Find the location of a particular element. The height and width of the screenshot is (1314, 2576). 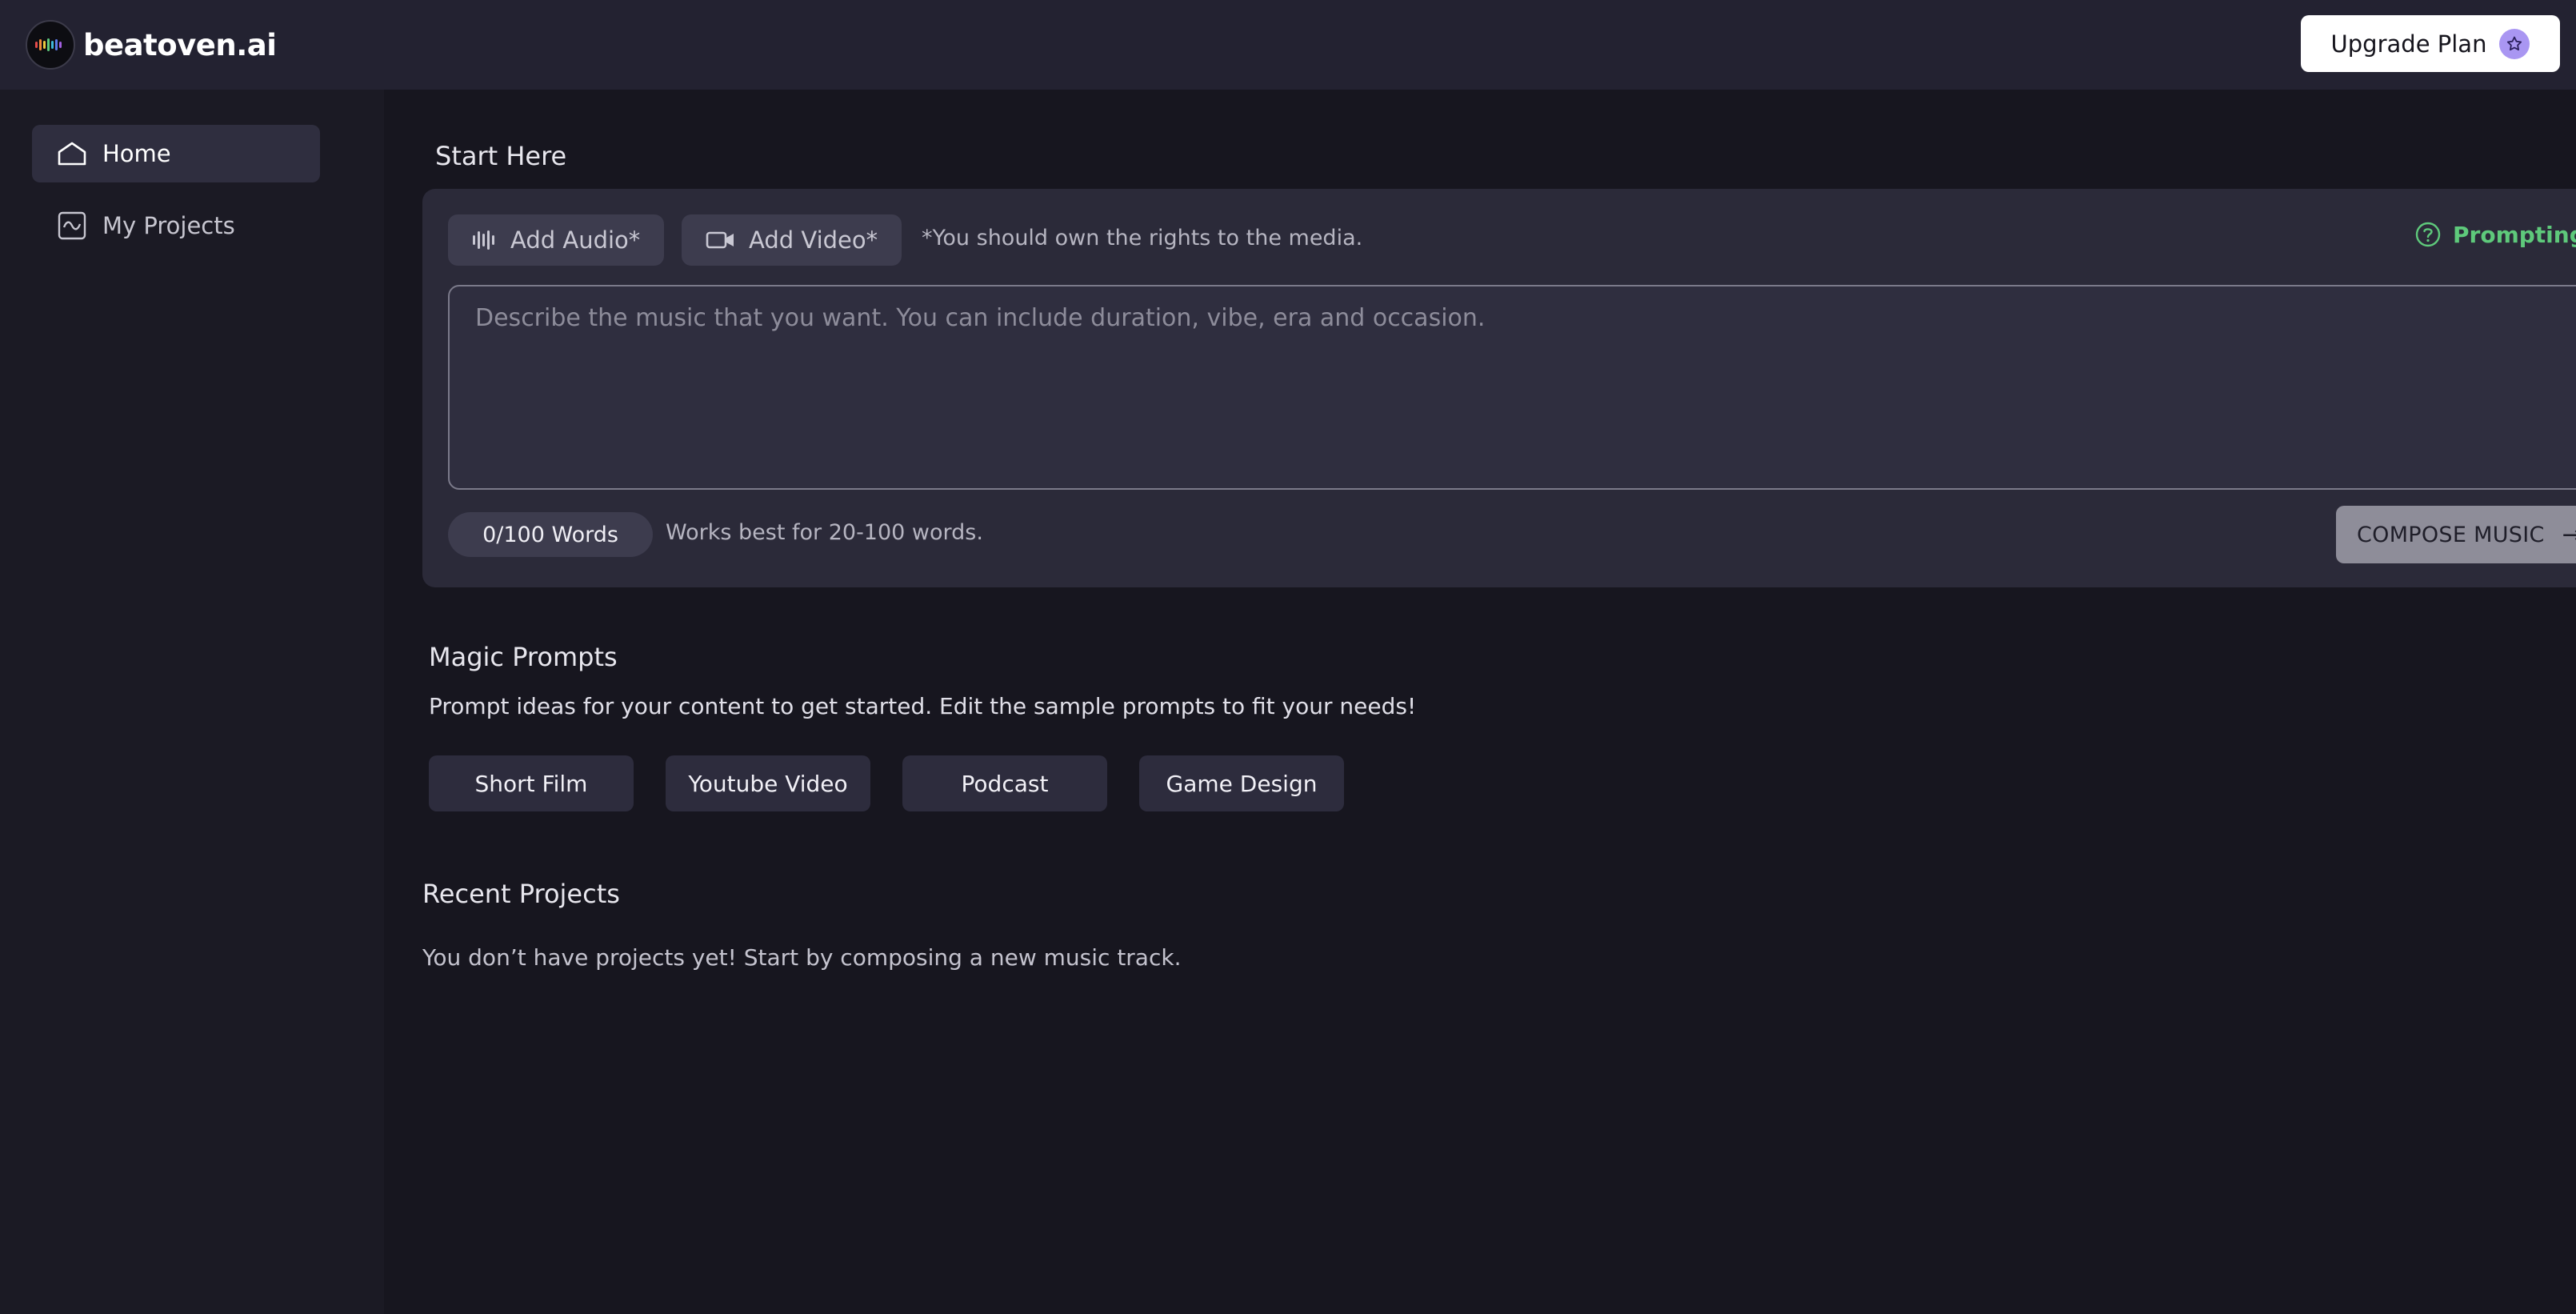

prompting-tips-link: Prompting T is located at coordinates (2495, 234).